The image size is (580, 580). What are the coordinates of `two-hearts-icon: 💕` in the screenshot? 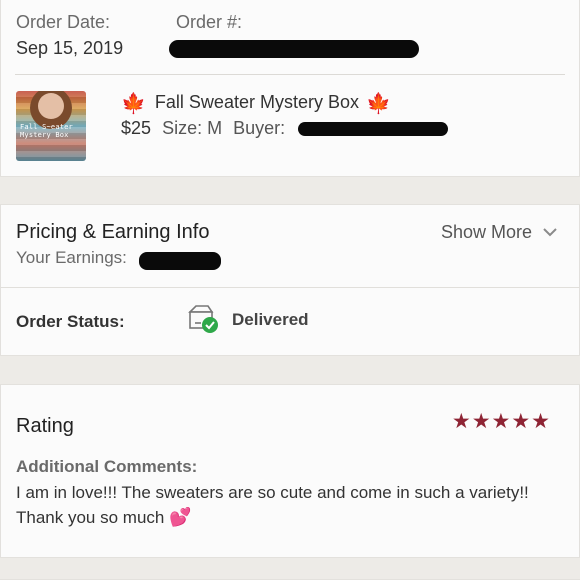 It's located at (180, 517).